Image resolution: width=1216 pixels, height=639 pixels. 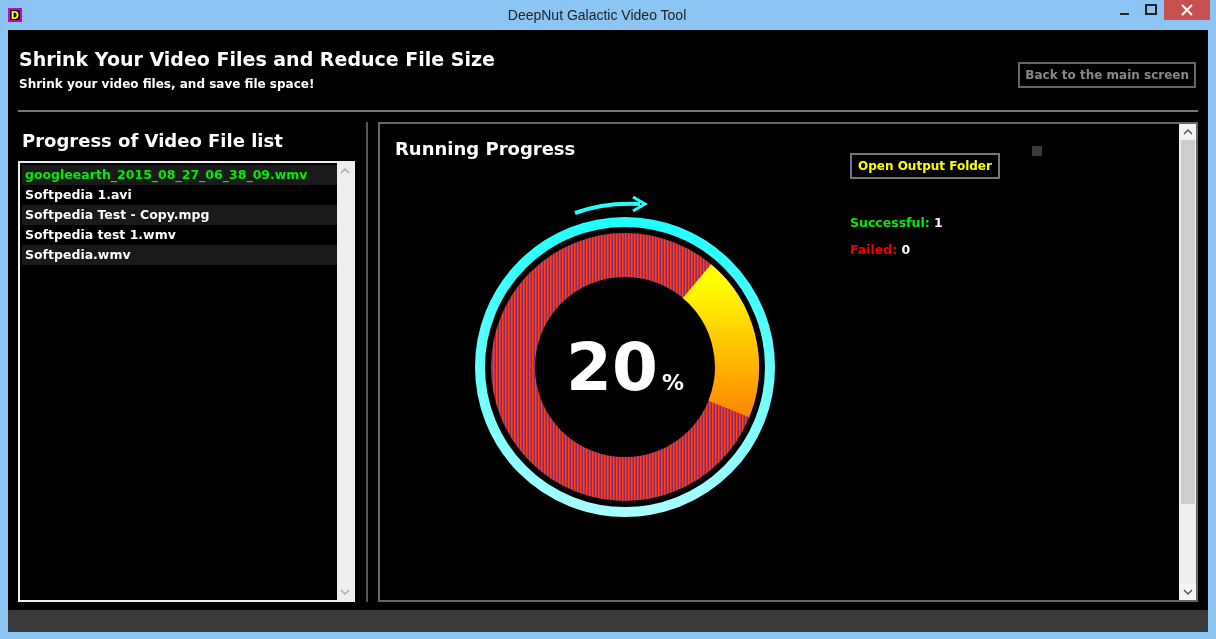 I want to click on open-output-folder-button: Open Output Folder, so click(x=925, y=166).